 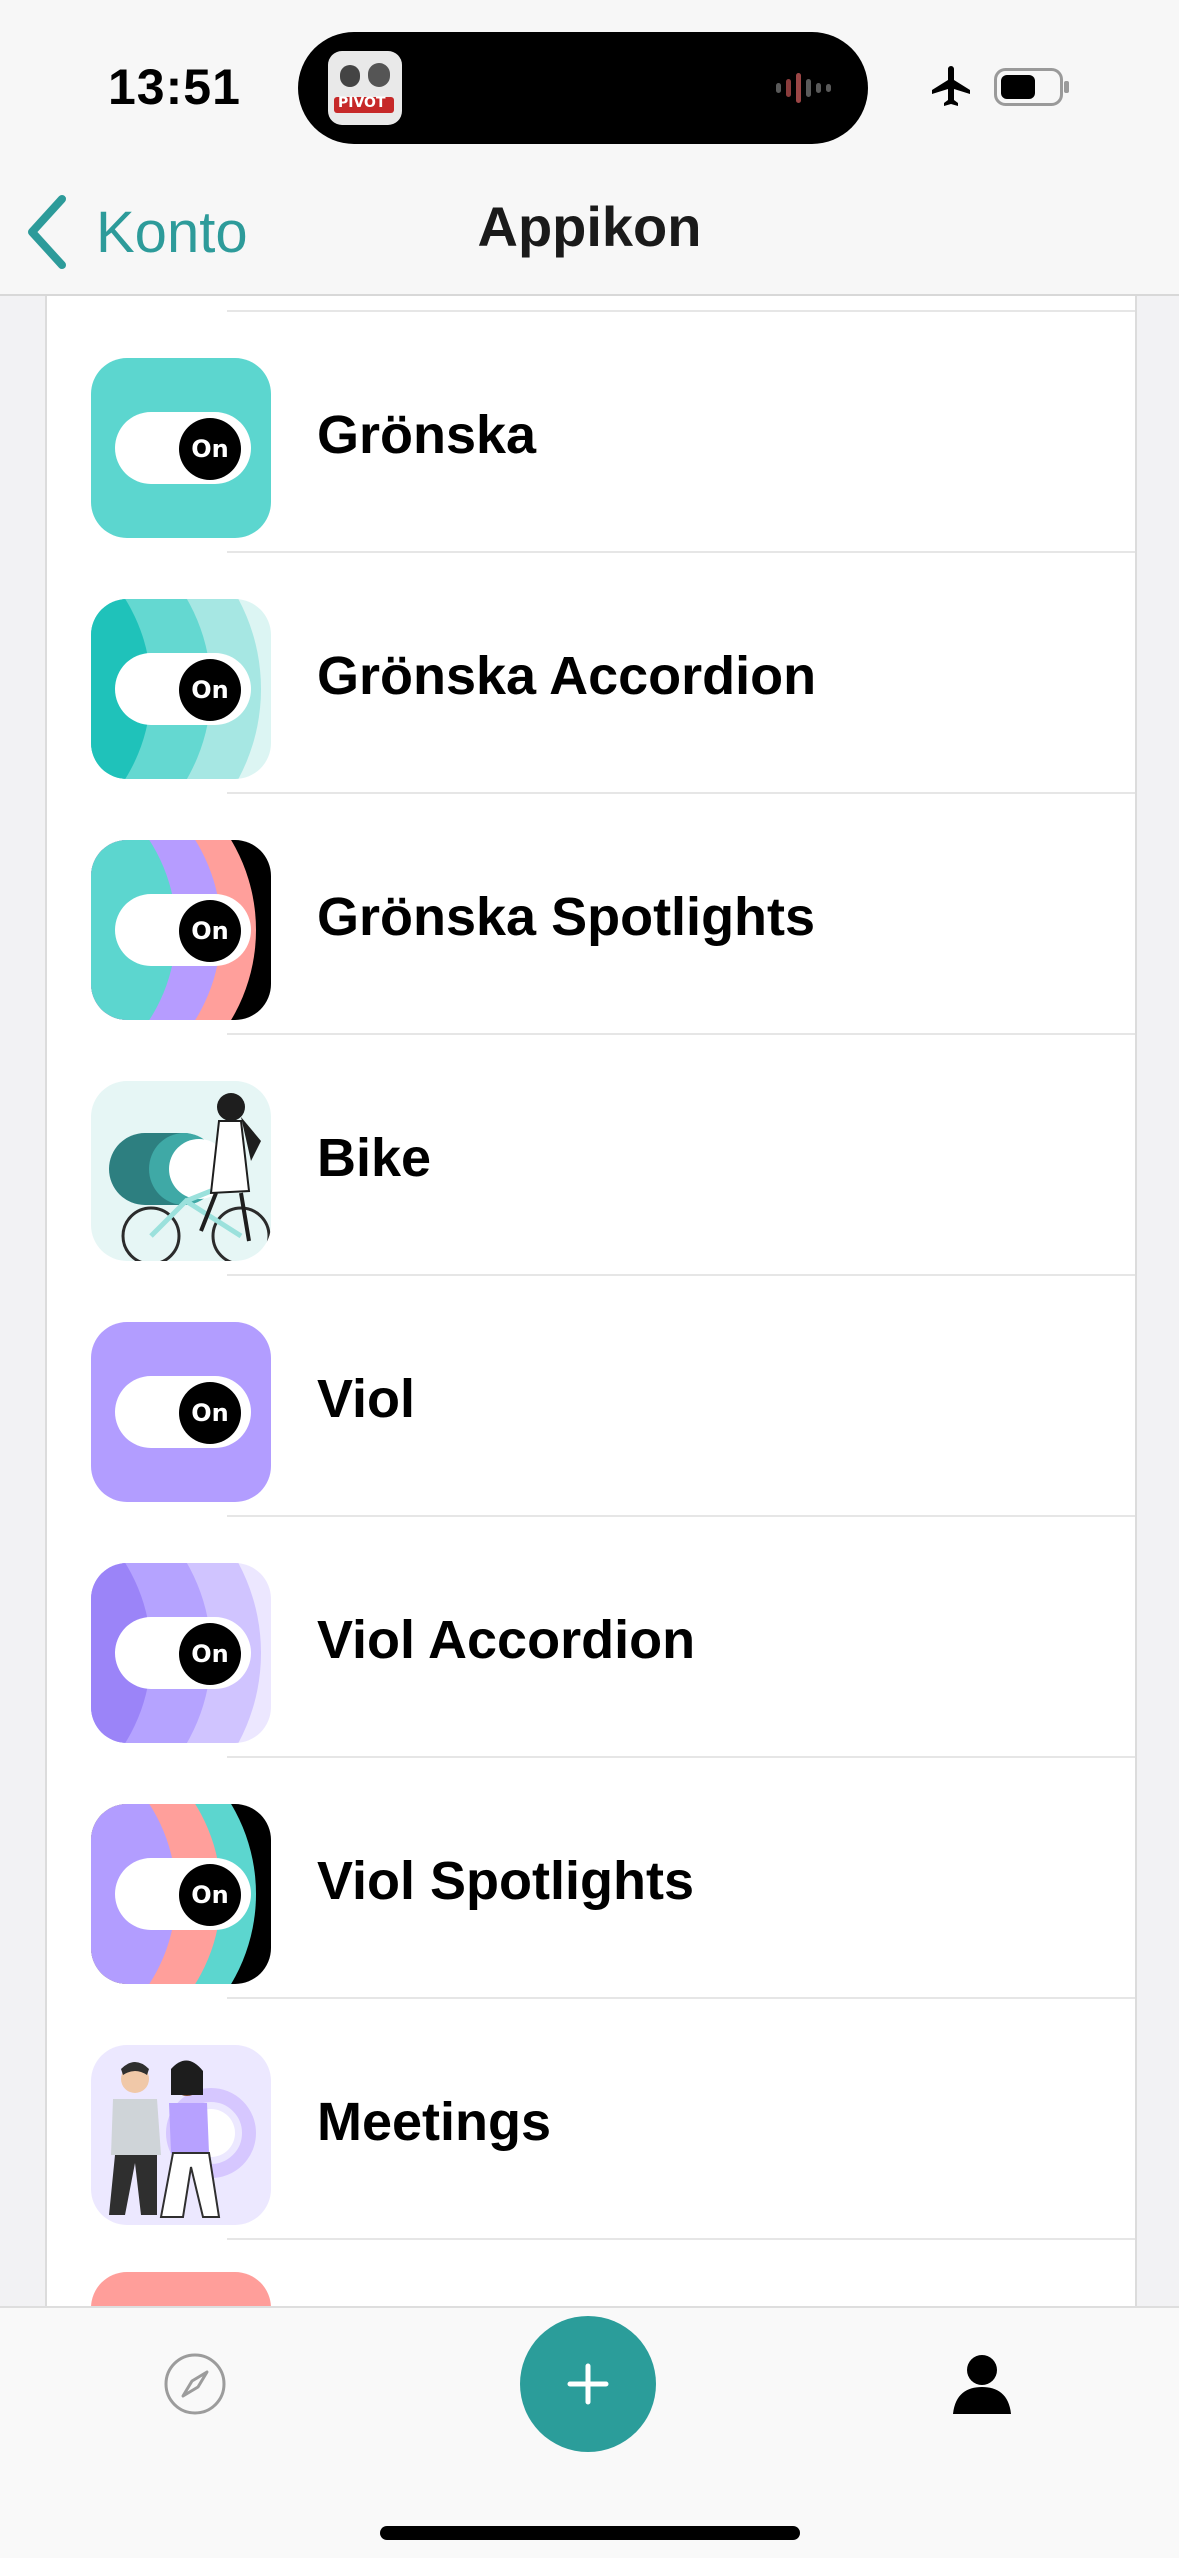 I want to click on add-icon, so click(x=588, y=2384).